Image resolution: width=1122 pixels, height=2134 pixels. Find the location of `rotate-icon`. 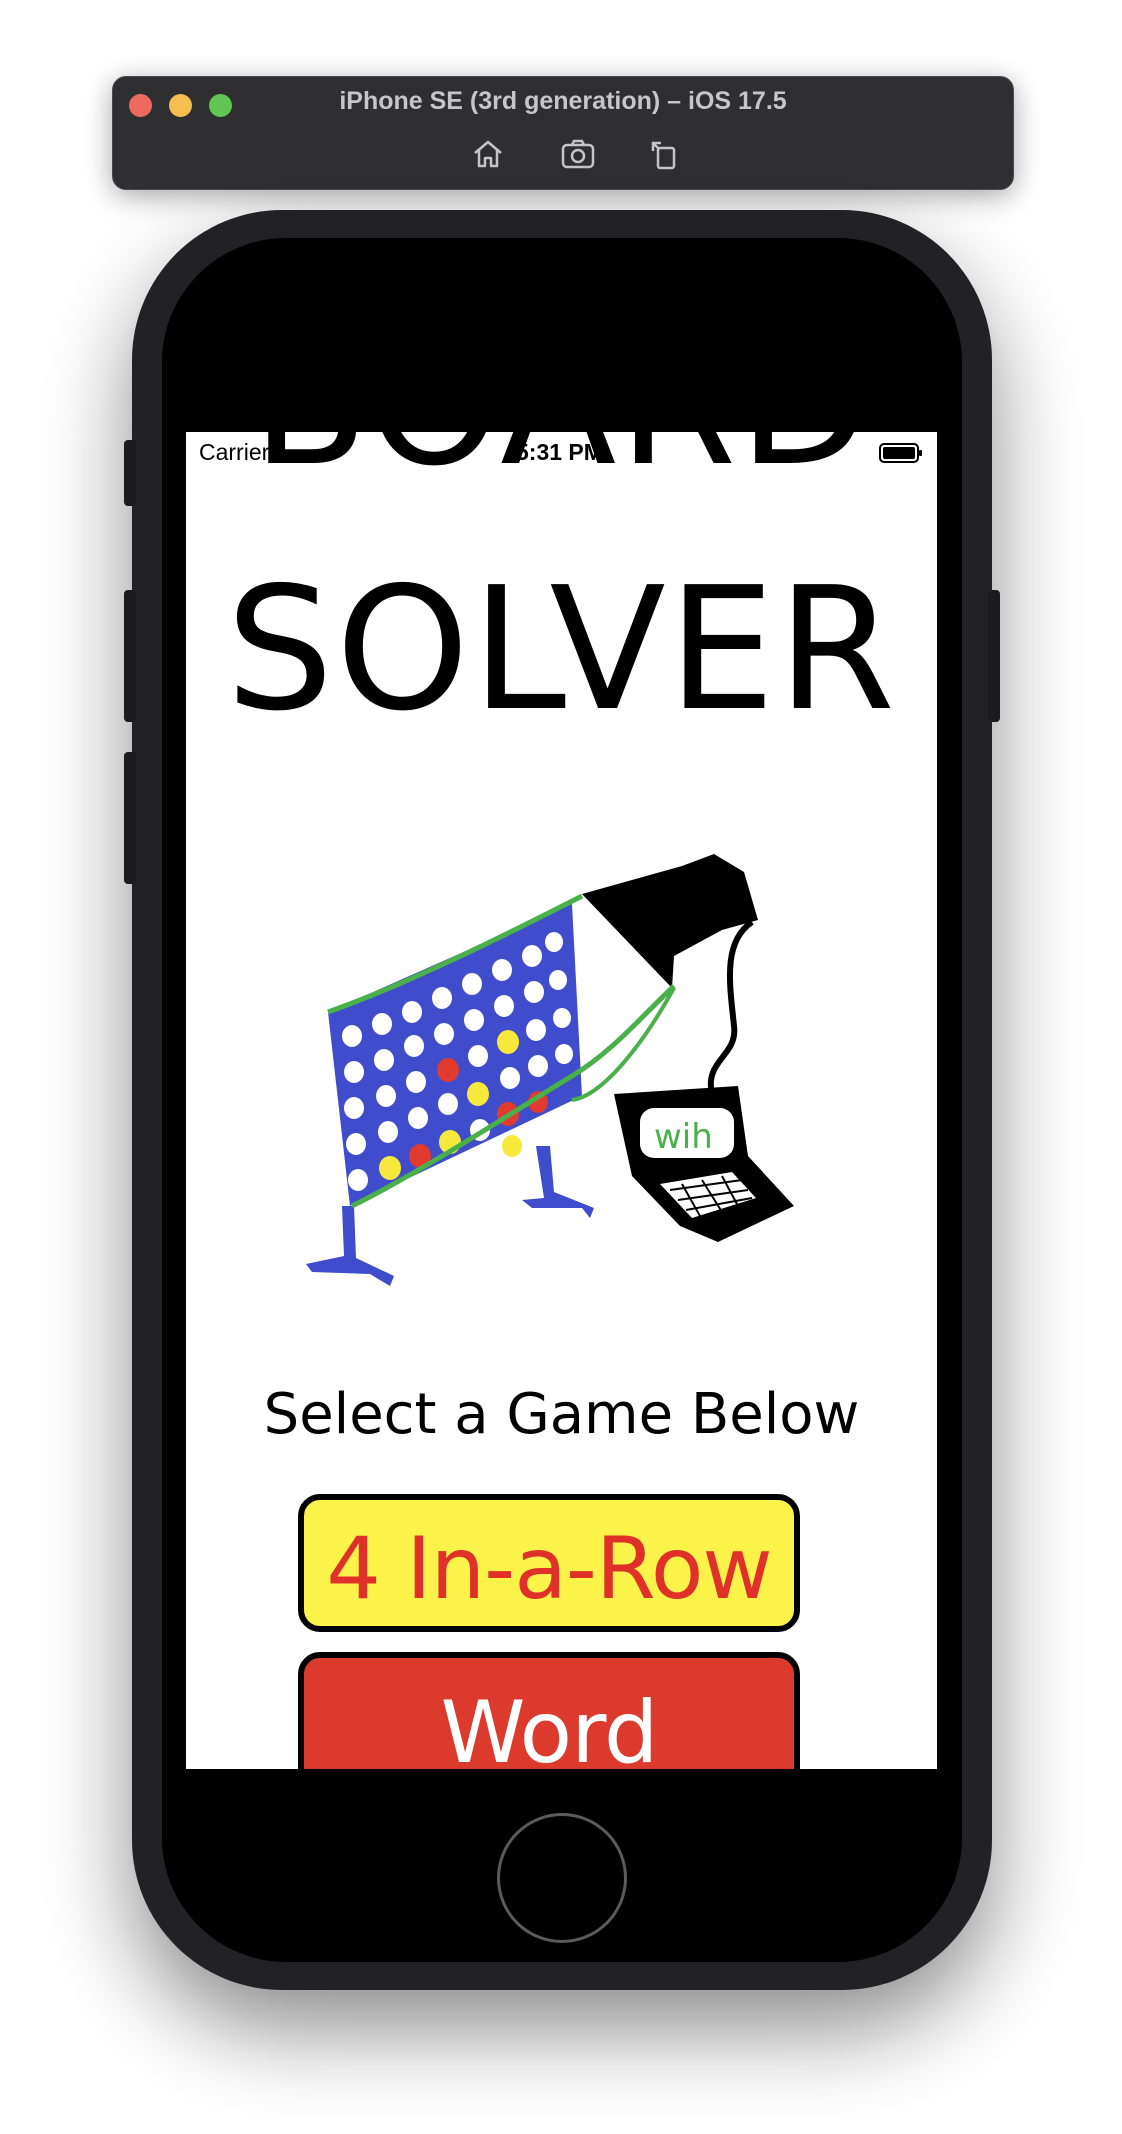

rotate-icon is located at coordinates (663, 155).